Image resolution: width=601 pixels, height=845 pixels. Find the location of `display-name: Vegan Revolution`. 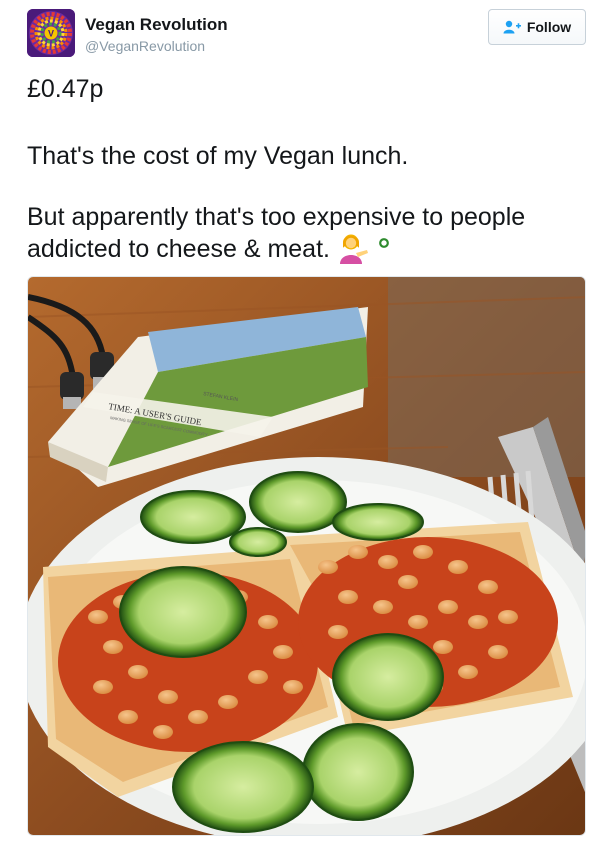

display-name: Vegan Revolution is located at coordinates (156, 25).